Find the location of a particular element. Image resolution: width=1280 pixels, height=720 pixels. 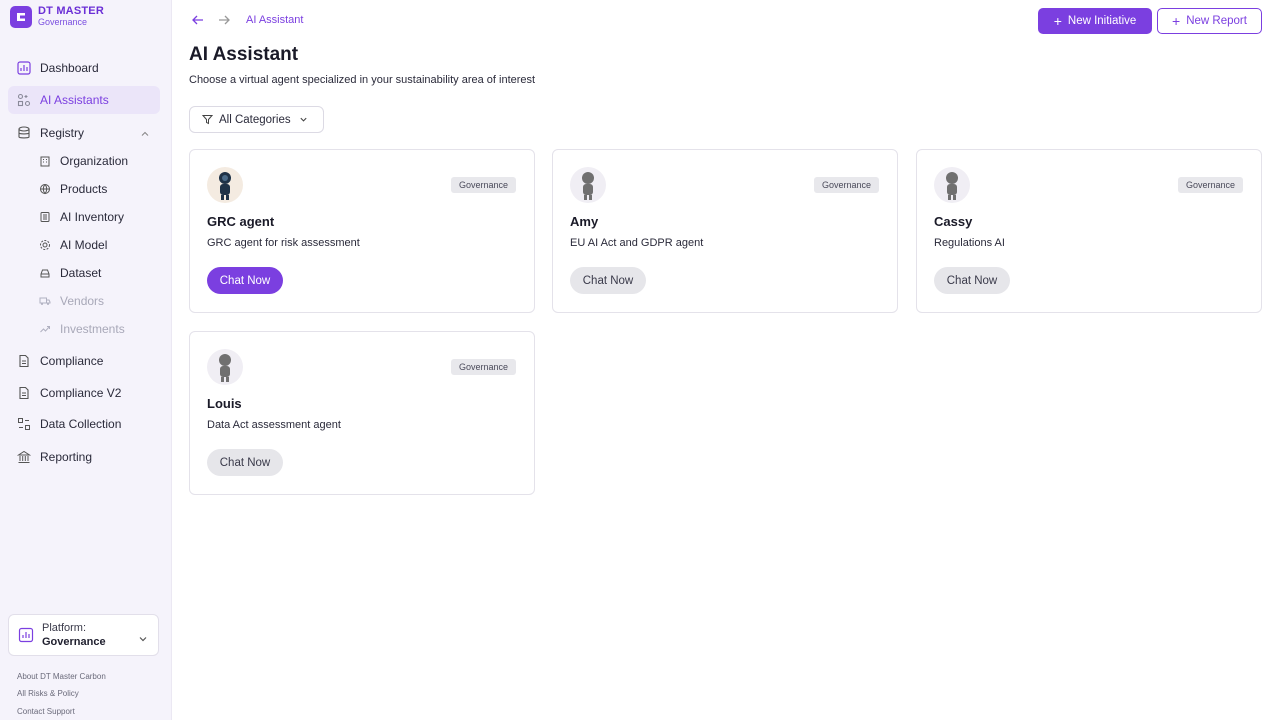

grid-icon is located at coordinates (24, 100).